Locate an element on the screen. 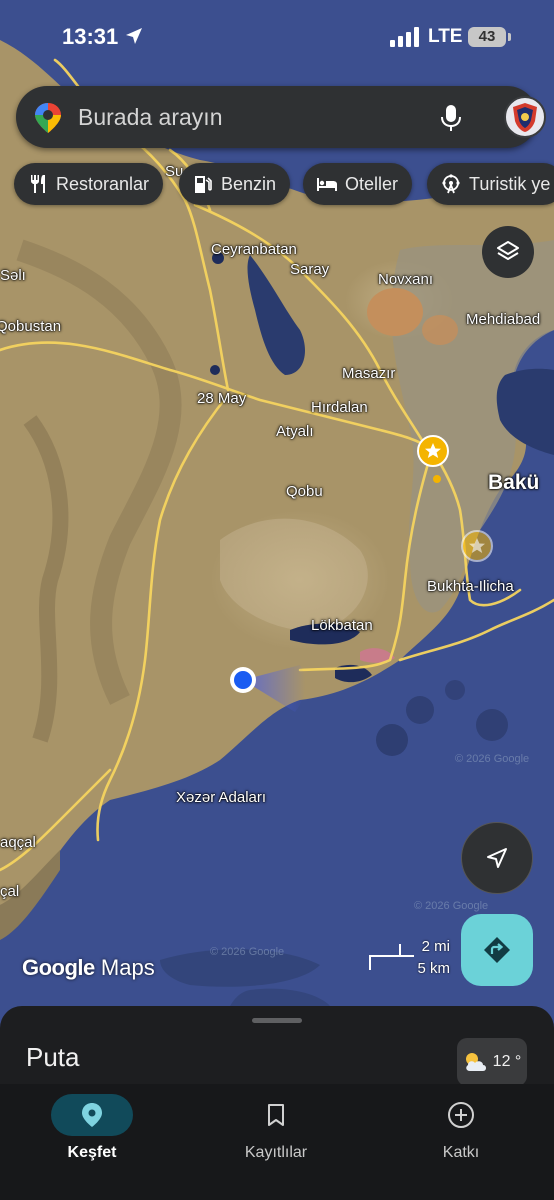 The image size is (554, 1200). chip-gas: Benzin is located at coordinates (235, 184).